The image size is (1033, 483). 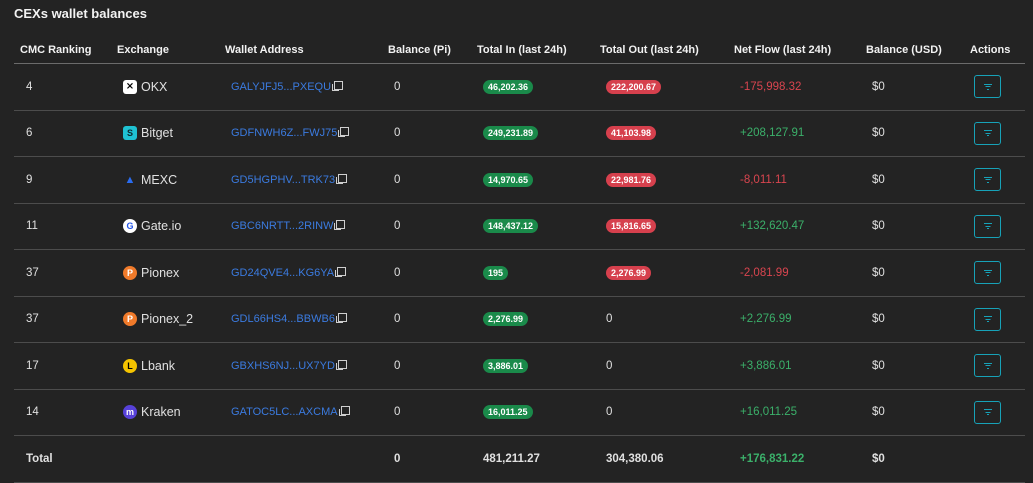 I want to click on total-out-value: 22,981.76, so click(x=631, y=179).